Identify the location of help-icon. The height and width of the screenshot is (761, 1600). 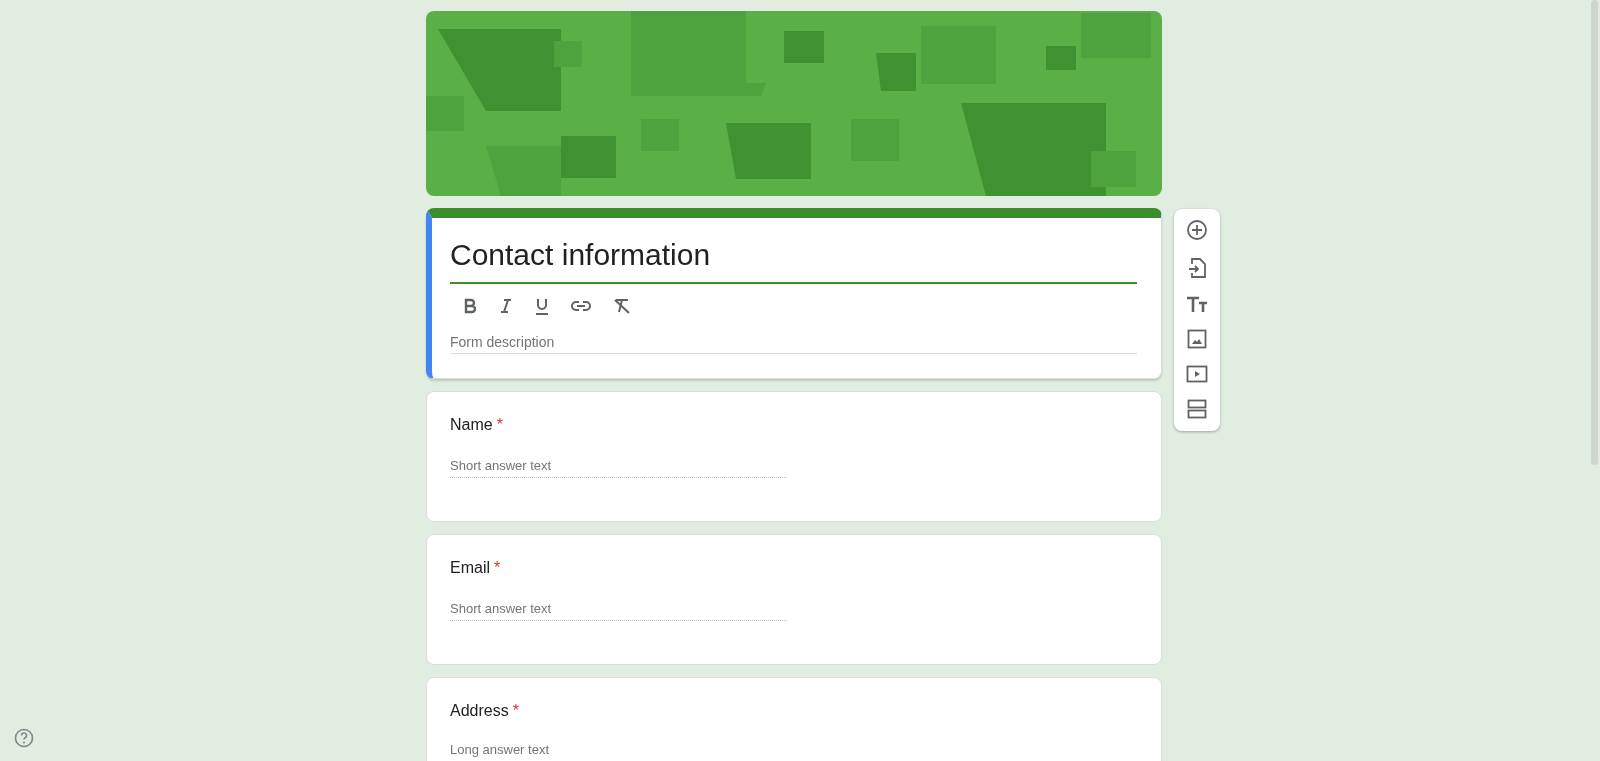
(24, 738).